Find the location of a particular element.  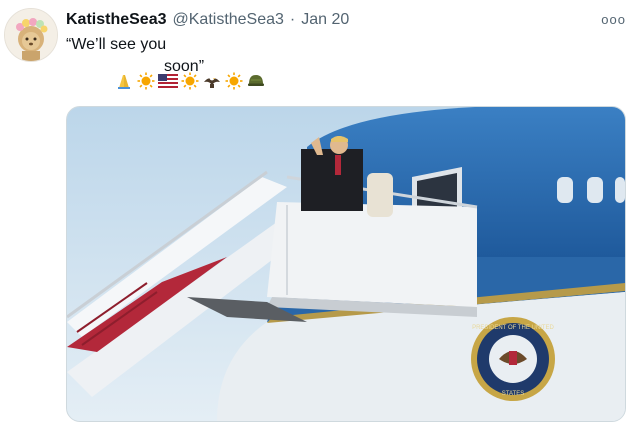

eagle-icon is located at coordinates (212, 81).